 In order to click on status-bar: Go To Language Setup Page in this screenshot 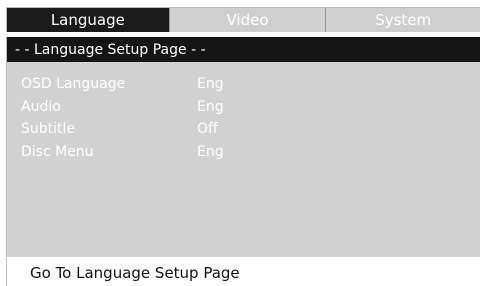, I will do `click(243, 272)`.